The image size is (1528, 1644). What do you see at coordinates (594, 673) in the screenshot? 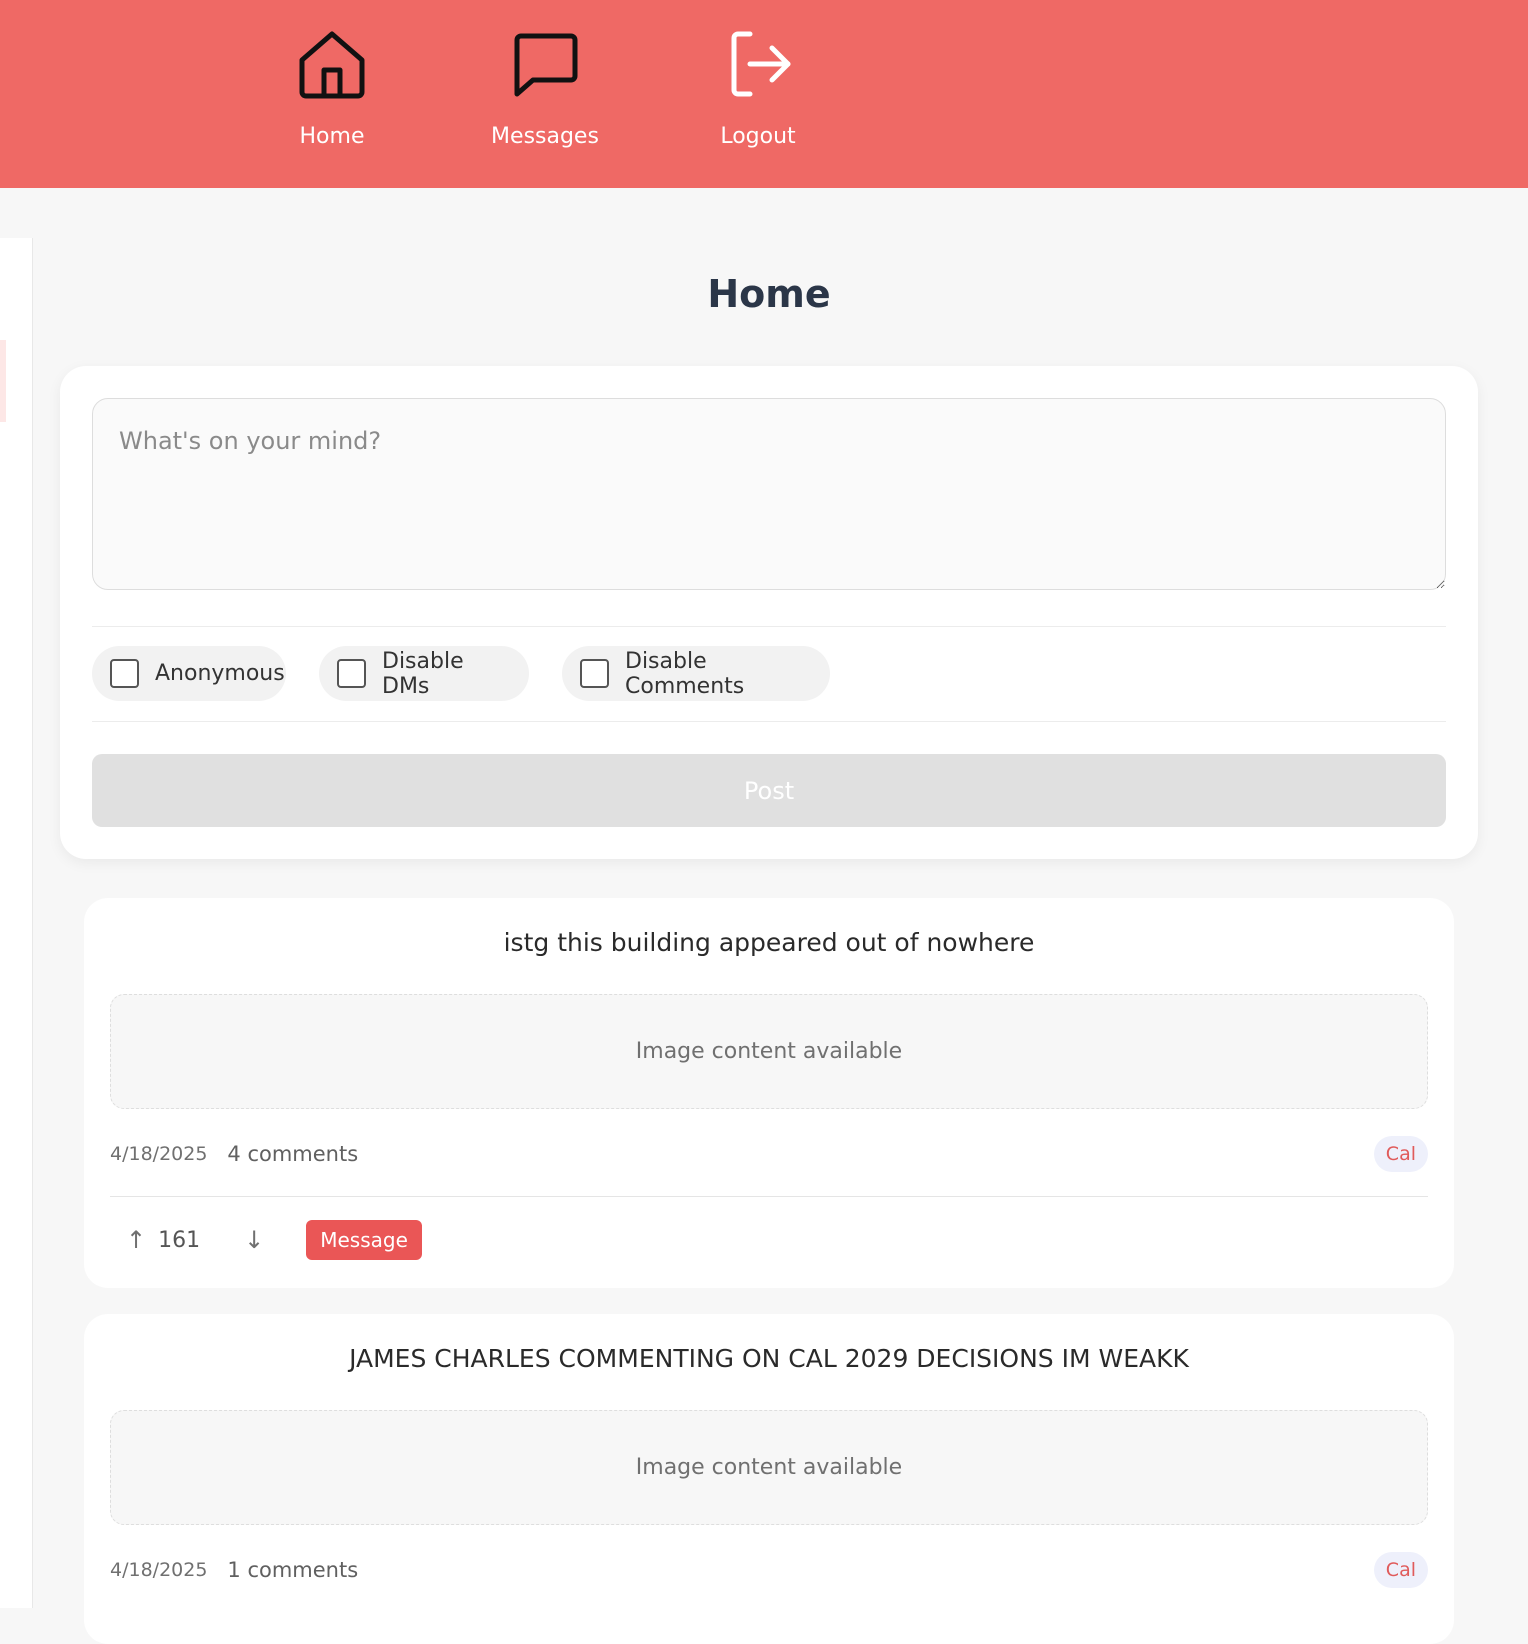
I see `disable-comments-checkbox` at bounding box center [594, 673].